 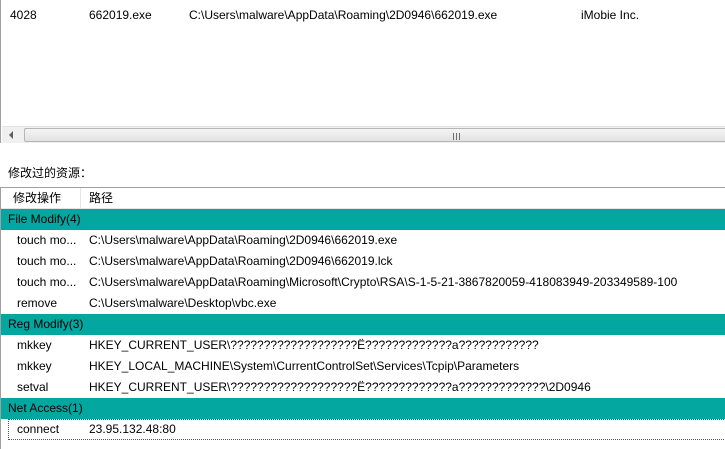 What do you see at coordinates (50, 173) in the screenshot?
I see `modified-resources-label: 修改过的资源：` at bounding box center [50, 173].